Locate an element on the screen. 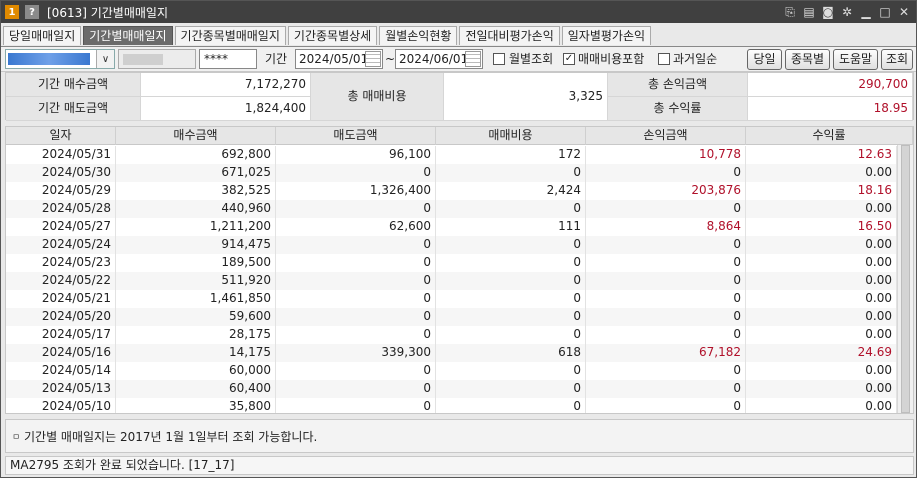 The width and height of the screenshot is (917, 478). screen-number-badge: 1 is located at coordinates (12, 12).